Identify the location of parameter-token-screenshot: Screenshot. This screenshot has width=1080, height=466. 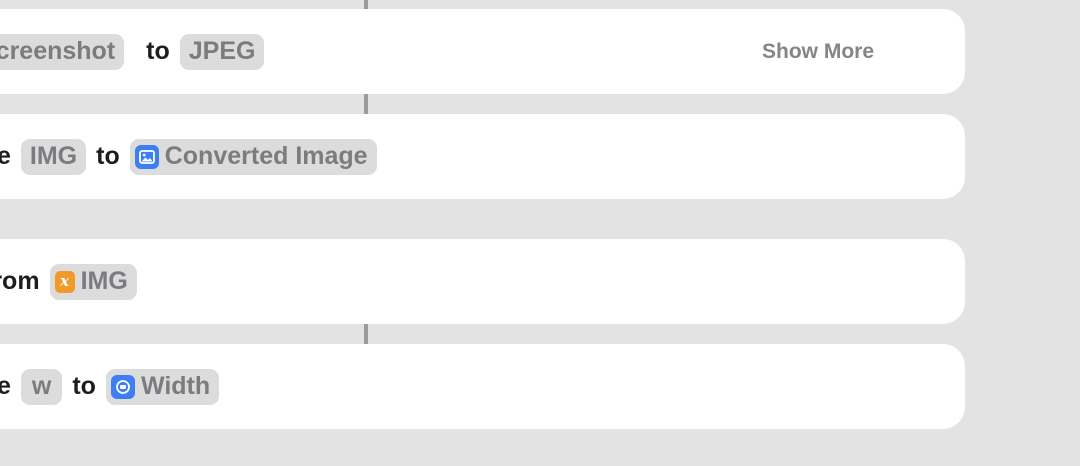
(62, 51).